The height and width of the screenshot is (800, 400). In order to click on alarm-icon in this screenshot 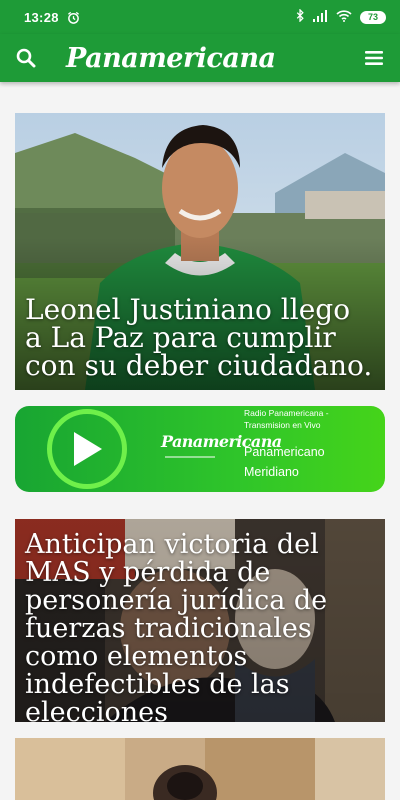, I will do `click(73, 17)`.